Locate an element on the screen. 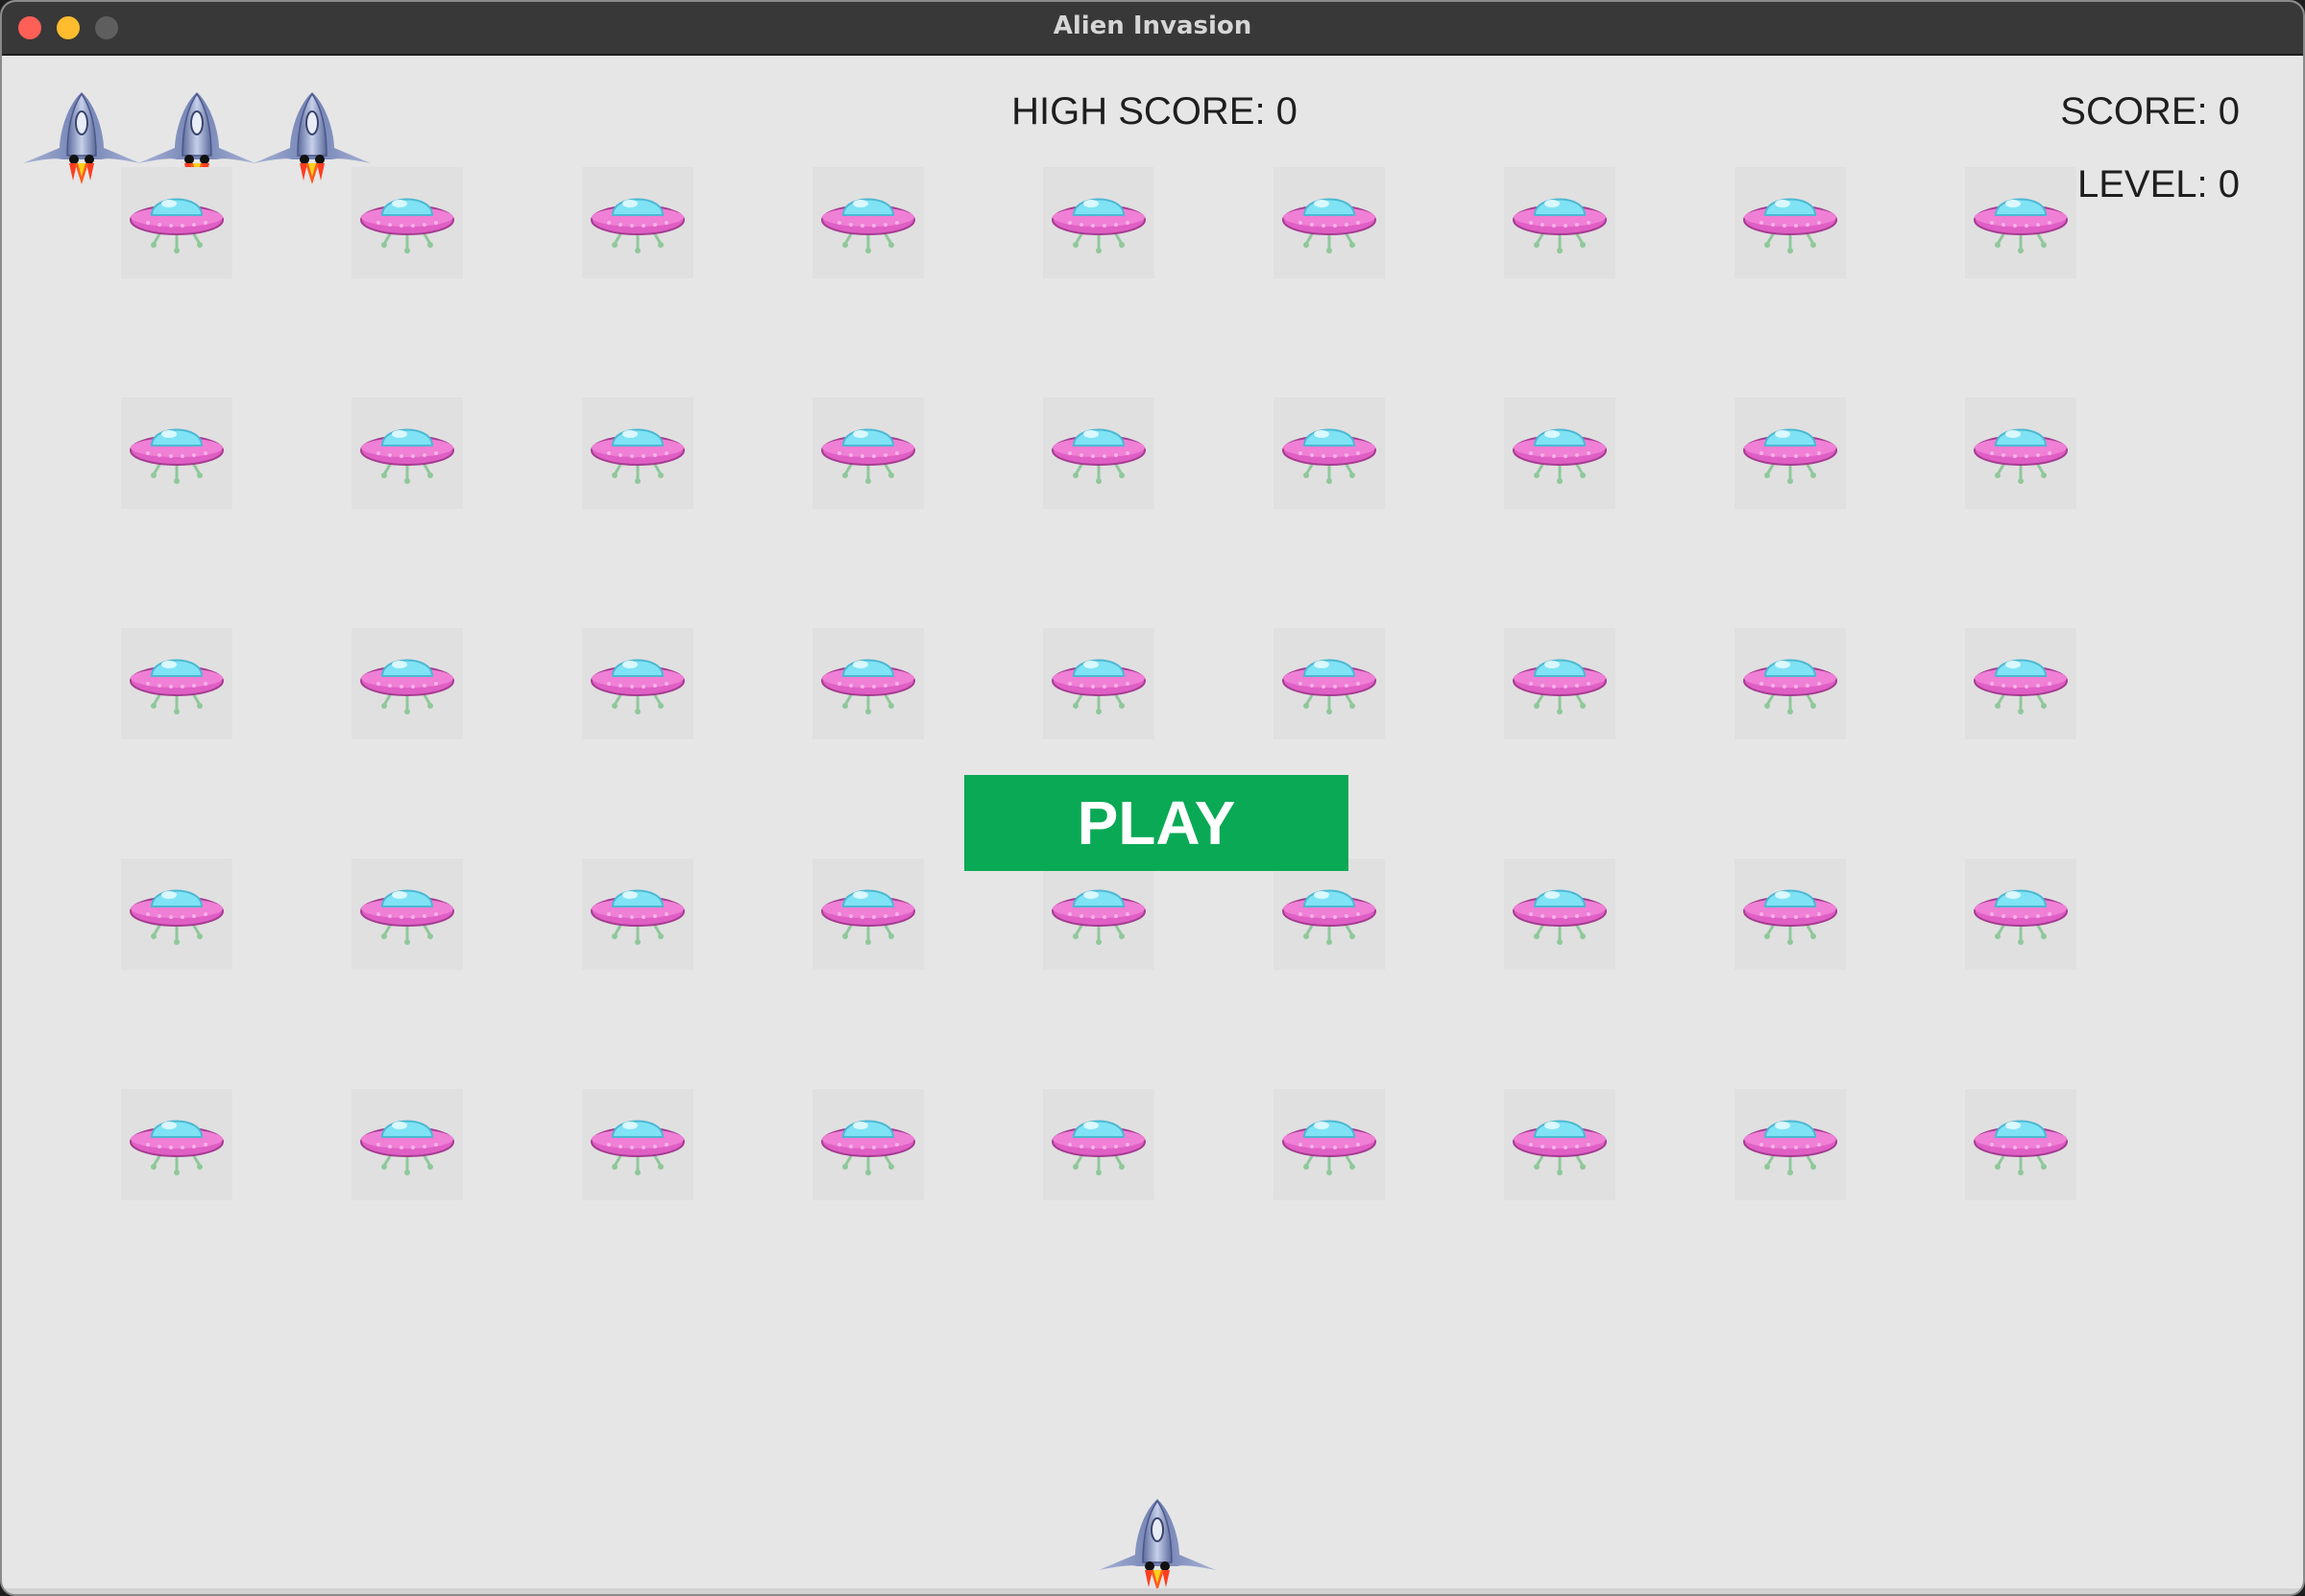  bottom-edge is located at coordinates (1152, 1591).